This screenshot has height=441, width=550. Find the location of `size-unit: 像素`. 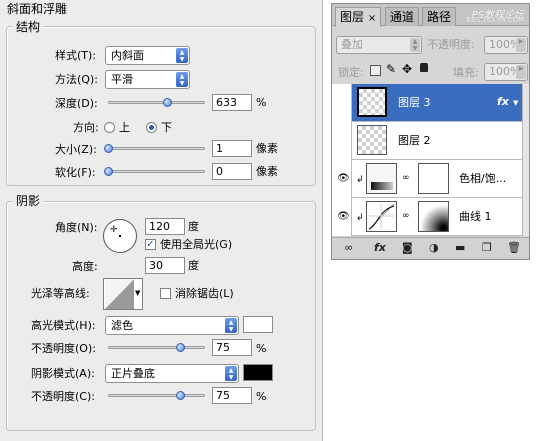

size-unit: 像素 is located at coordinates (267, 148).